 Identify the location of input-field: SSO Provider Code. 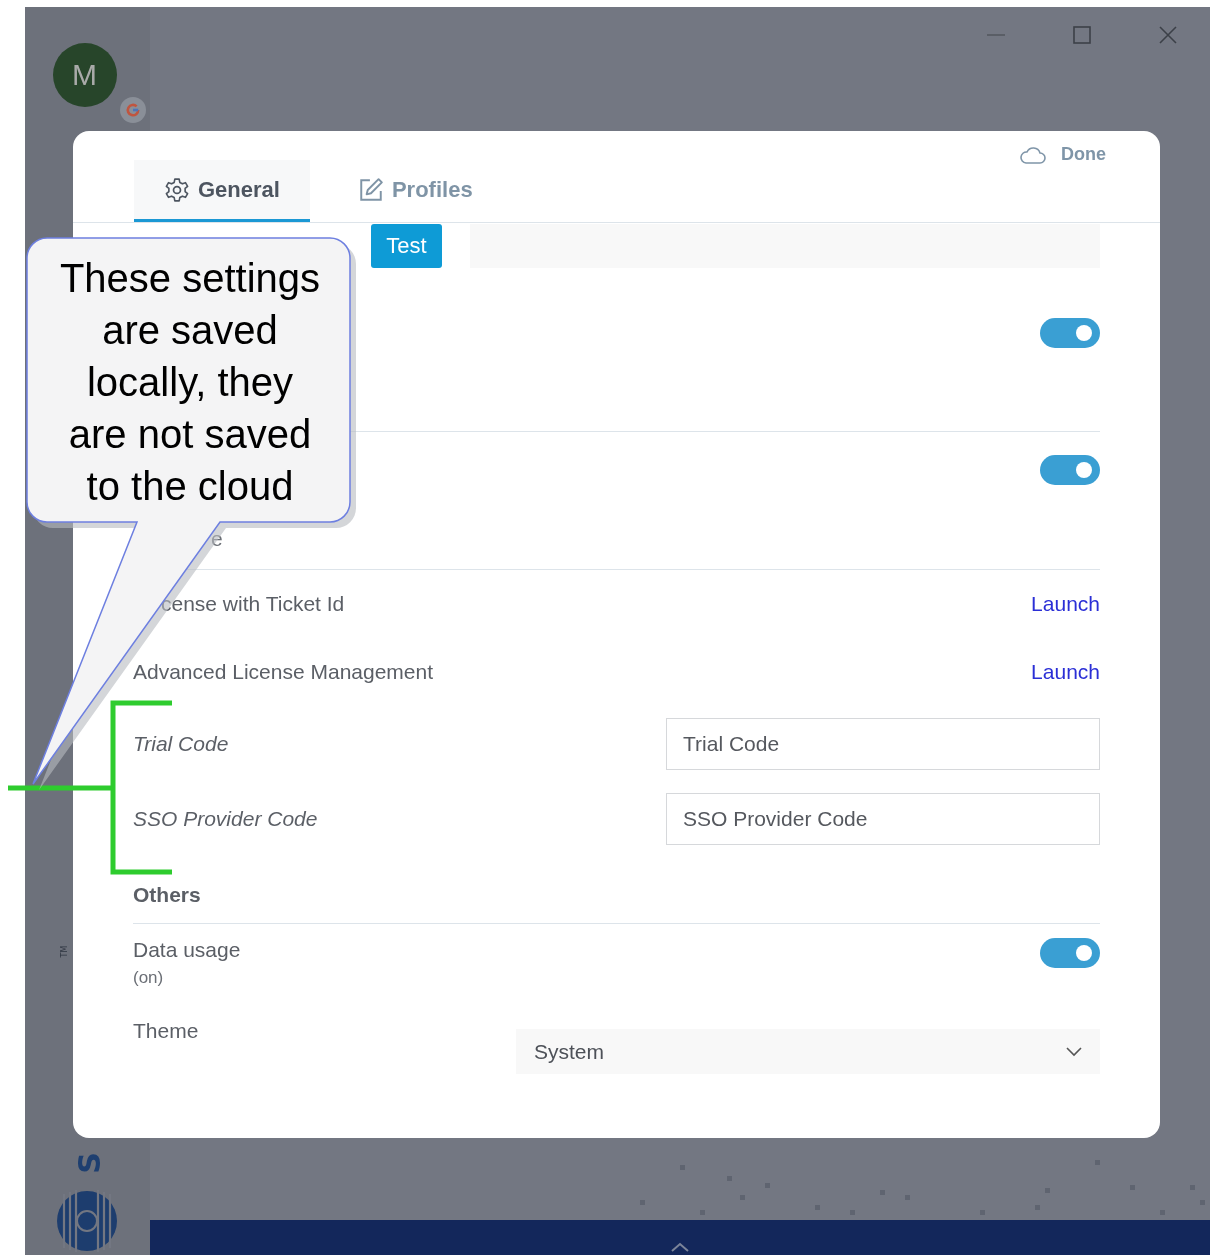
(883, 818).